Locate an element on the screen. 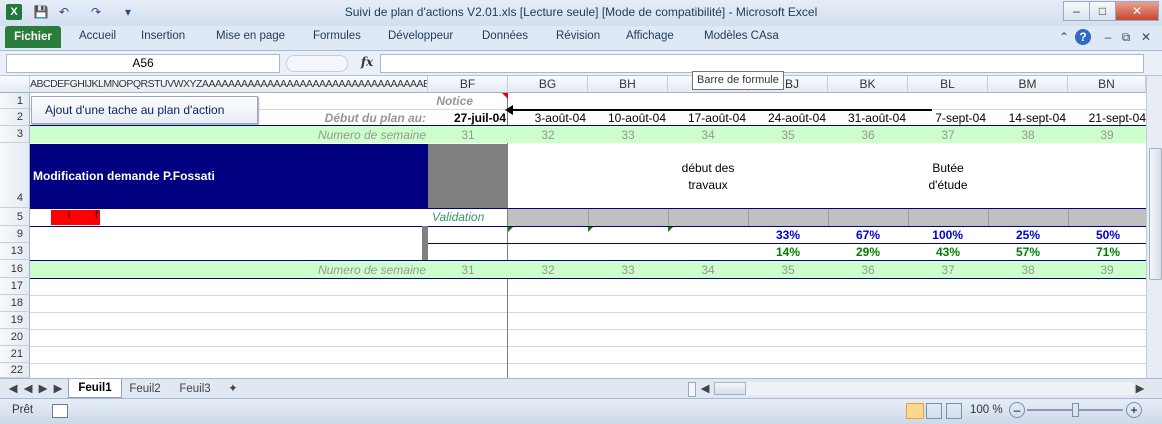  row-header-2: 2 is located at coordinates (15, 117).